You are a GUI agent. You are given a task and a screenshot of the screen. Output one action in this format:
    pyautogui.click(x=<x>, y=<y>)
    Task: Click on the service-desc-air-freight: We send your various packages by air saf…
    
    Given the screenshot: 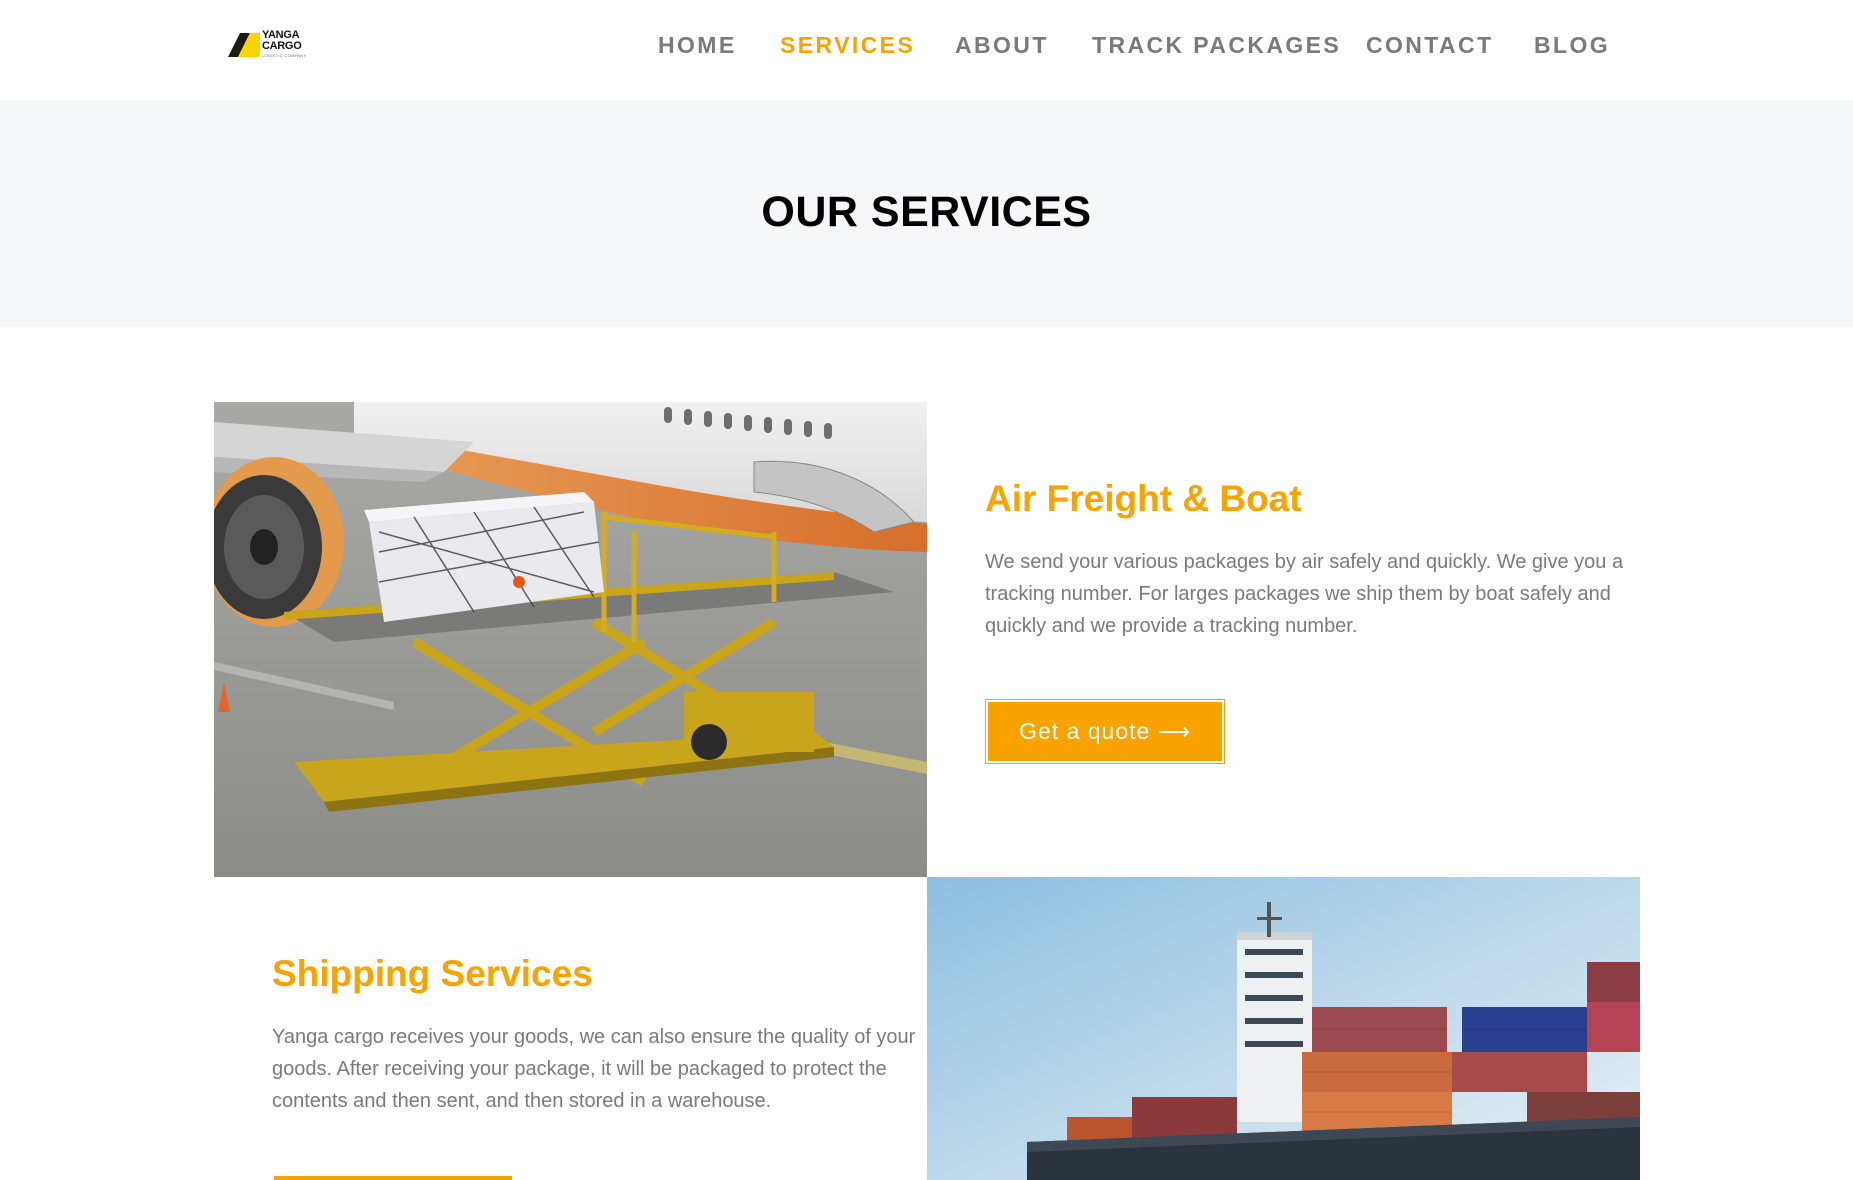 What is the action you would take?
    pyautogui.click(x=1304, y=594)
    